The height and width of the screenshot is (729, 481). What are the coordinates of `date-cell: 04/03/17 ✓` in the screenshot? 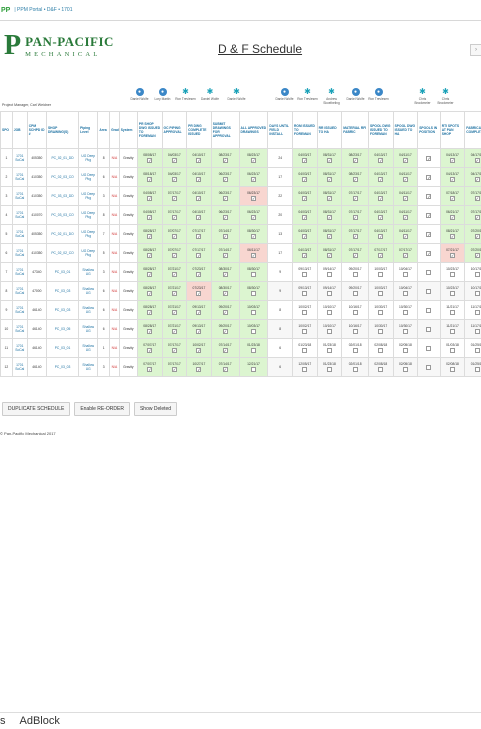 It's located at (305, 158).